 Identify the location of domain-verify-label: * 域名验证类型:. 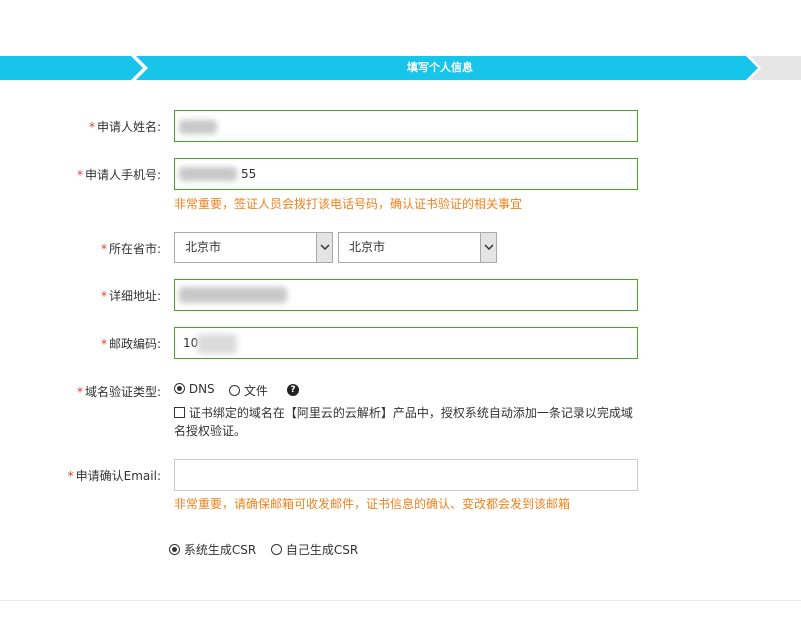
(118, 392).